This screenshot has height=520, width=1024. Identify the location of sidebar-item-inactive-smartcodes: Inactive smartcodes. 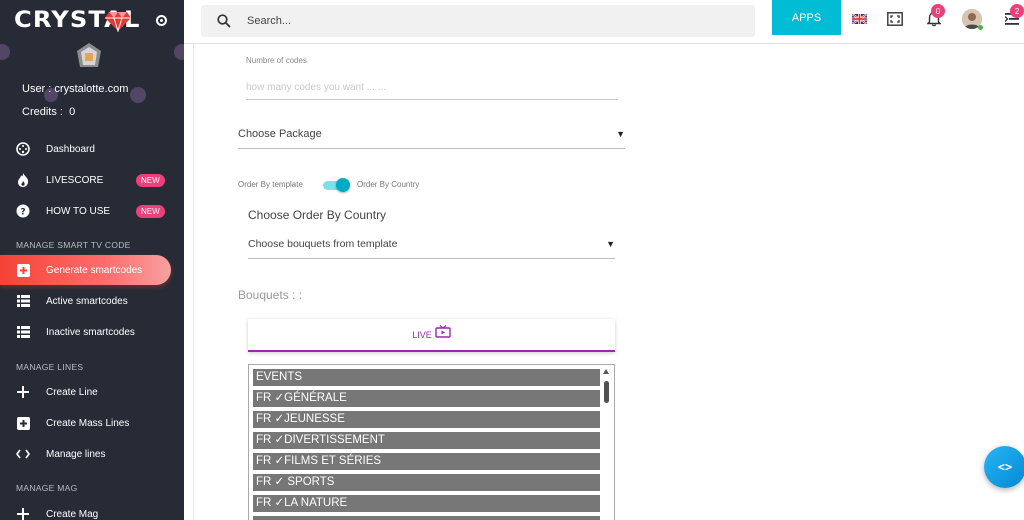
(92, 332).